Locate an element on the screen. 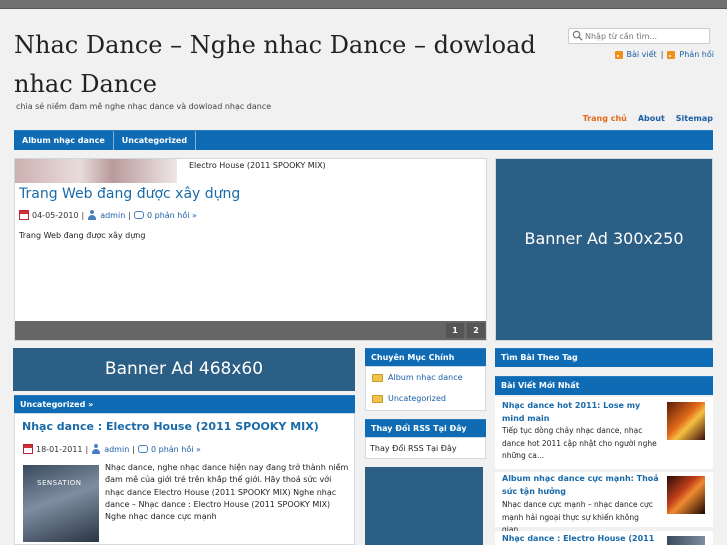 This screenshot has height=545, width=727. page-nav-home: Trang chủ is located at coordinates (605, 118).